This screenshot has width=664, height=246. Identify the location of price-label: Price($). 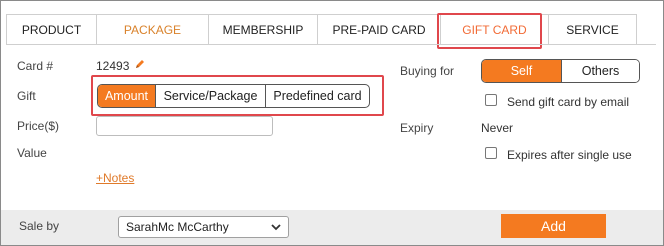
(38, 126).